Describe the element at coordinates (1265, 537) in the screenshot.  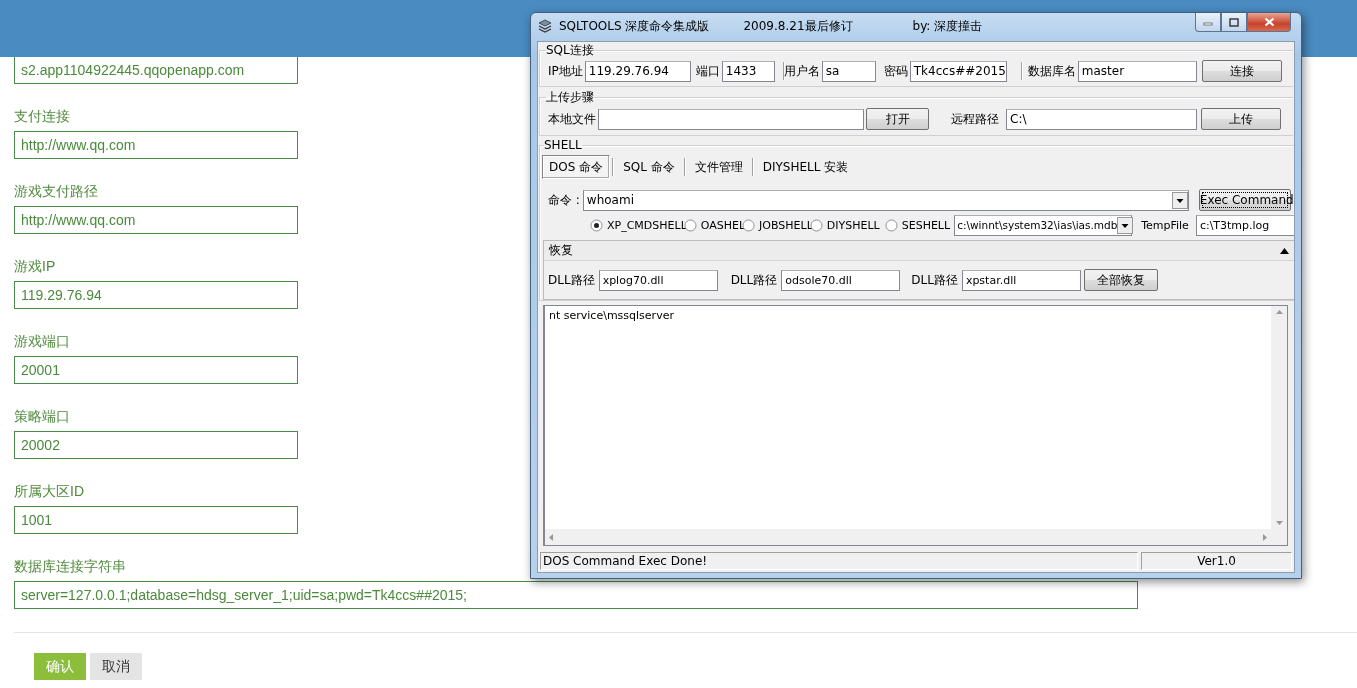
I see `scroll-right-icon` at that location.